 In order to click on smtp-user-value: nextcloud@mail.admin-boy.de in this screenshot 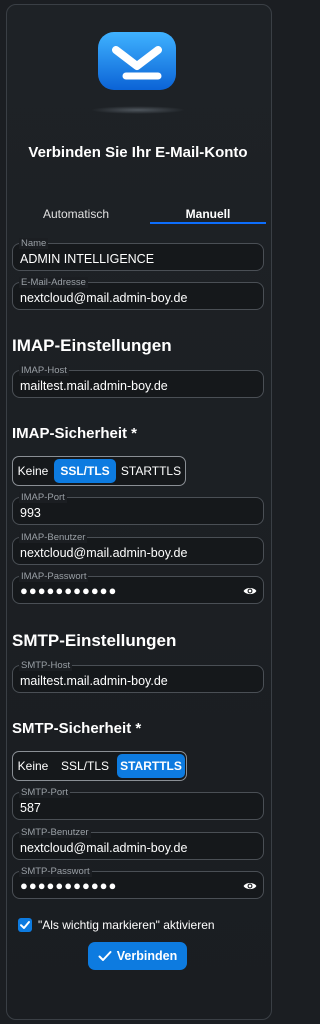, I will do `click(104, 848)`.